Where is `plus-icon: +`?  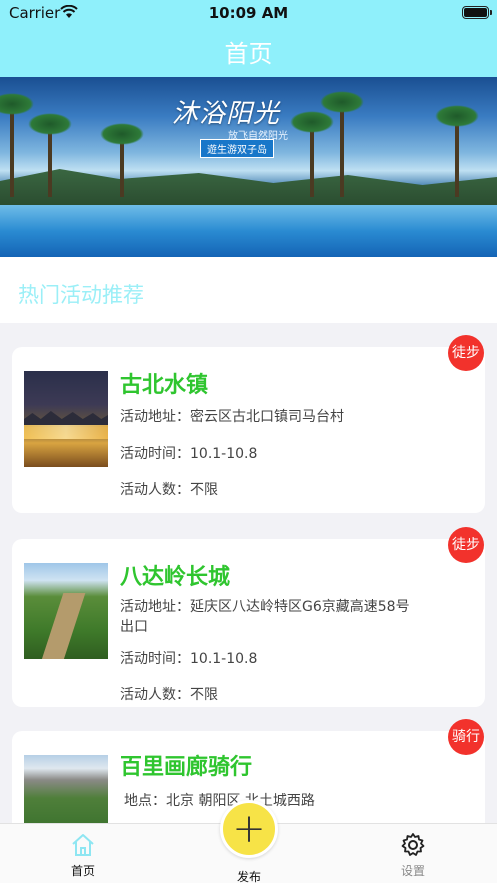 plus-icon: + is located at coordinates (249, 829).